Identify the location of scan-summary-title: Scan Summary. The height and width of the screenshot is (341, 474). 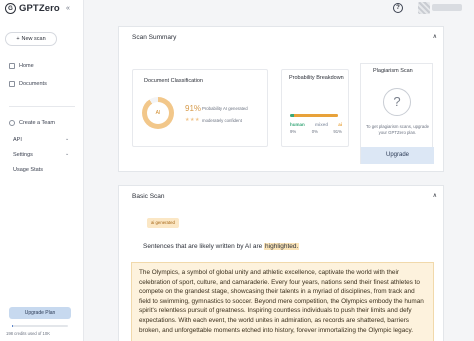
(154, 37).